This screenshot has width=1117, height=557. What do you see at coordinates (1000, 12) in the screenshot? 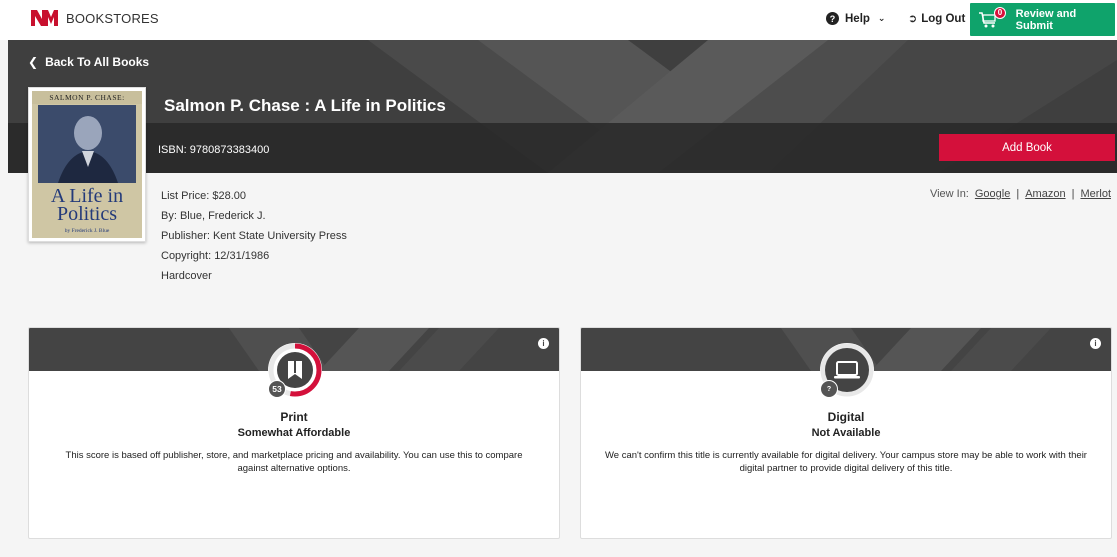
I see `cart-count-badge: 0` at bounding box center [1000, 12].